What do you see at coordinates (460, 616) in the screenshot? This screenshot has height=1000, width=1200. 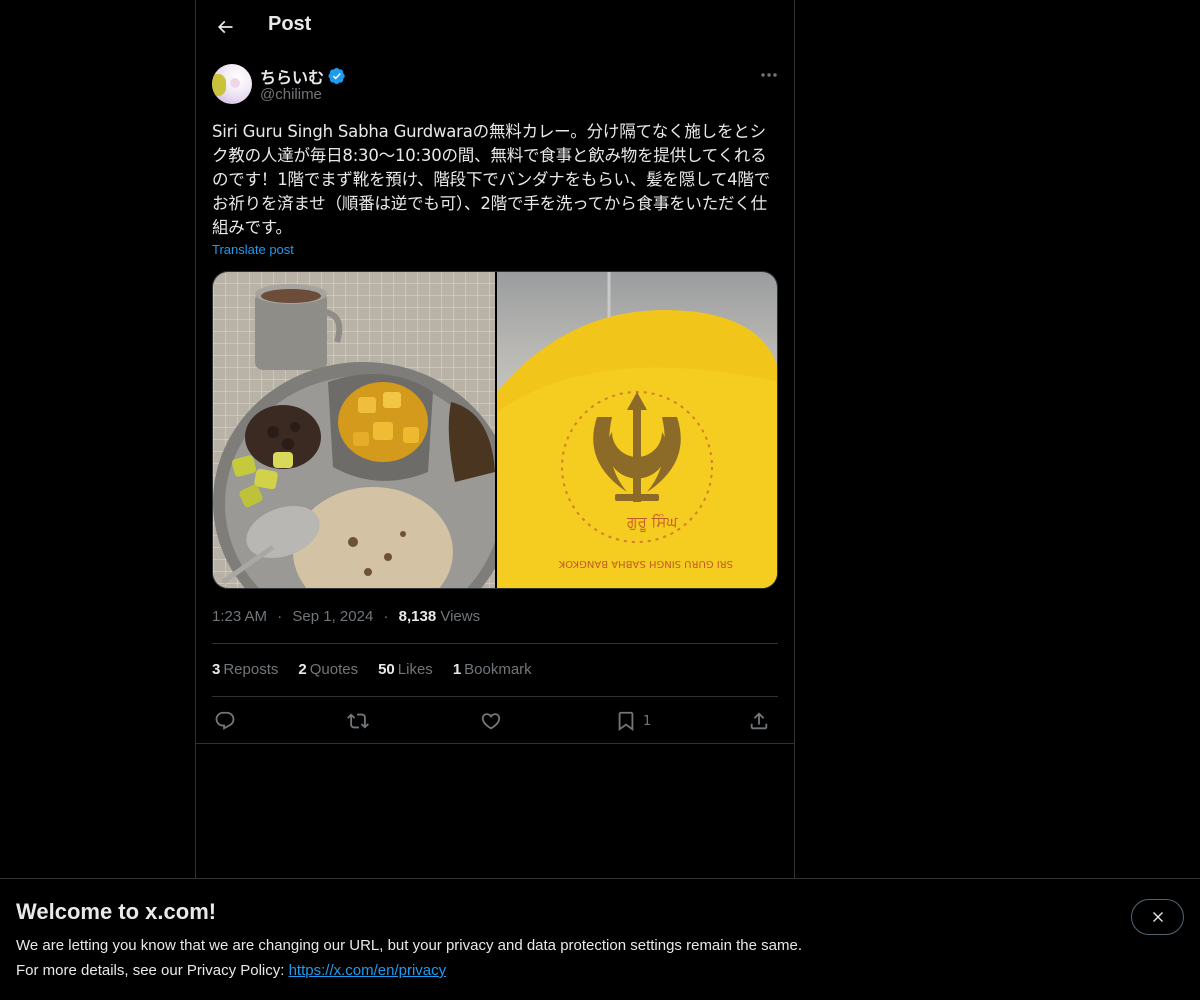 I see `views-label: Views` at bounding box center [460, 616].